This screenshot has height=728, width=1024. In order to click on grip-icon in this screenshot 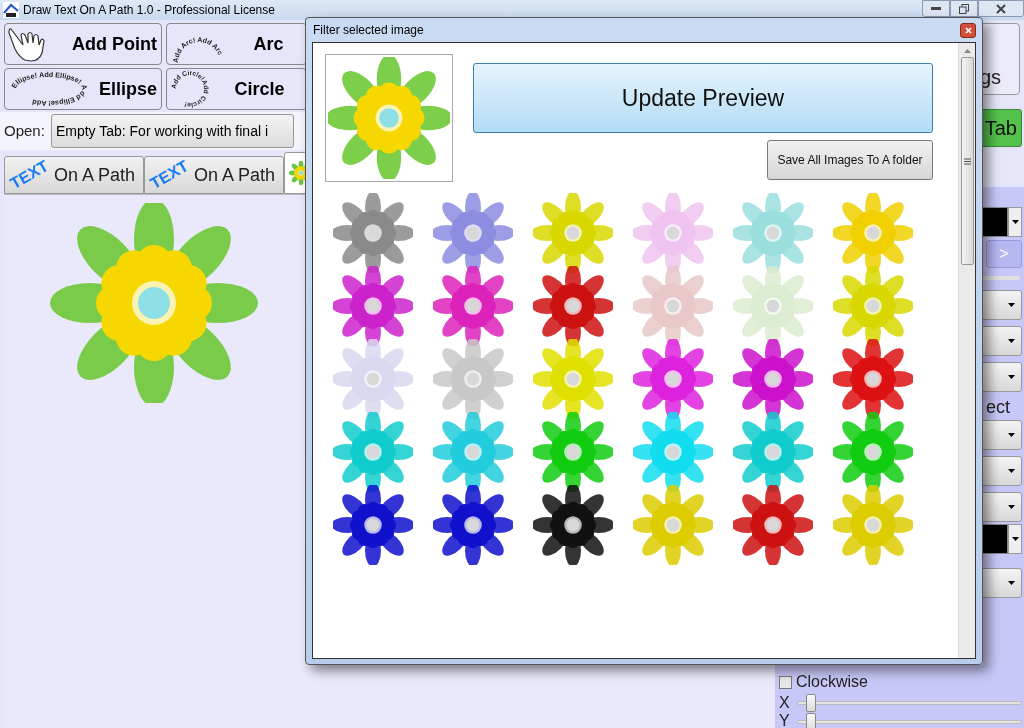, I will do `click(967, 161)`.